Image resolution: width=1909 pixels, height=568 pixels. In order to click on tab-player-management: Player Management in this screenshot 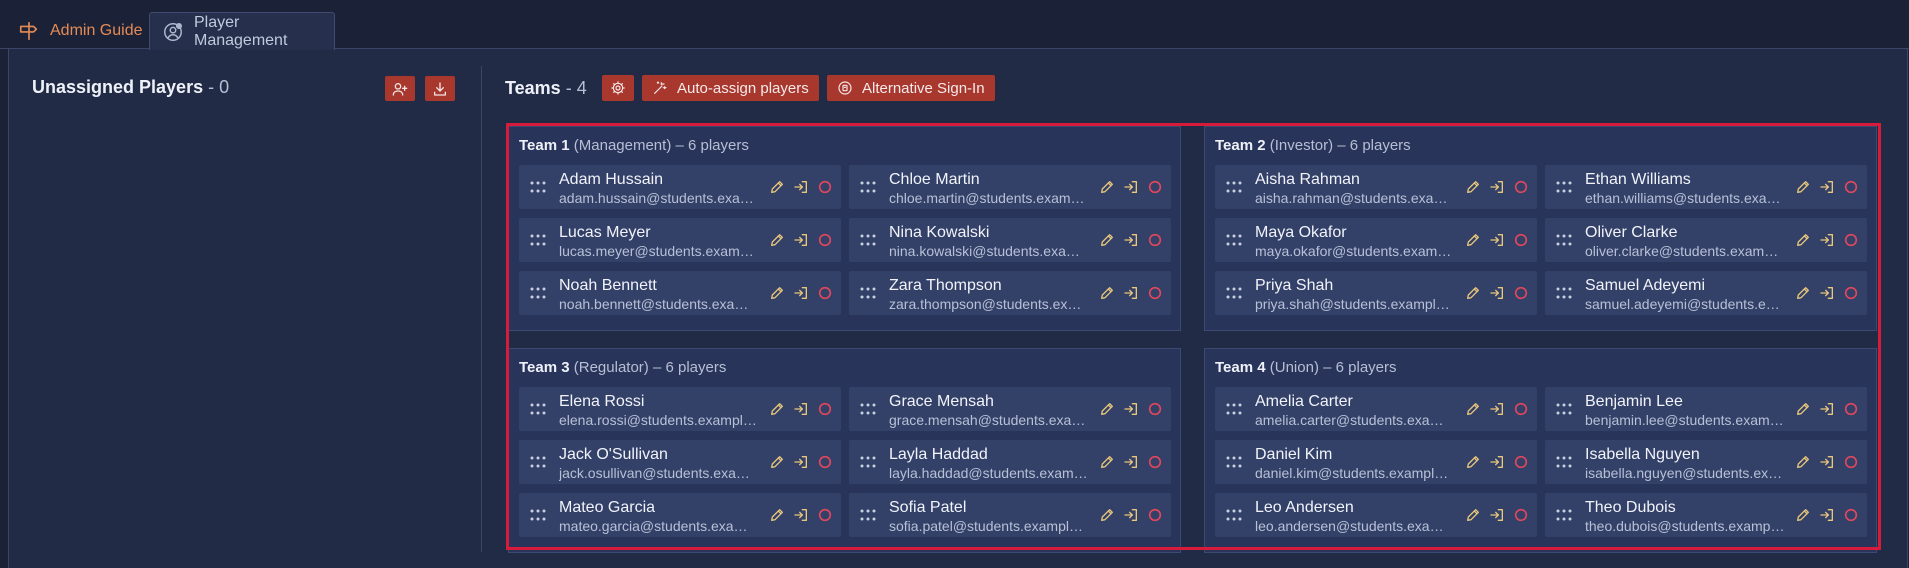, I will do `click(242, 31)`.